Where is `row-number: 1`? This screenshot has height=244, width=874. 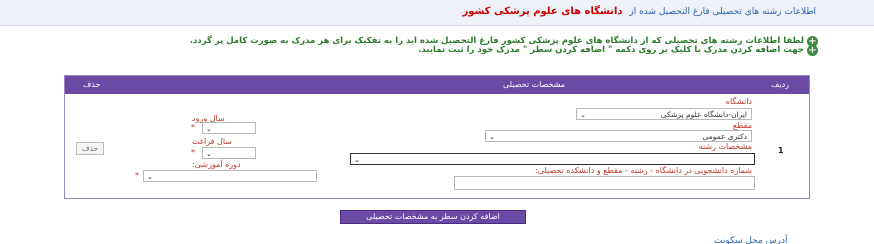
row-number: 1 is located at coordinates (781, 150).